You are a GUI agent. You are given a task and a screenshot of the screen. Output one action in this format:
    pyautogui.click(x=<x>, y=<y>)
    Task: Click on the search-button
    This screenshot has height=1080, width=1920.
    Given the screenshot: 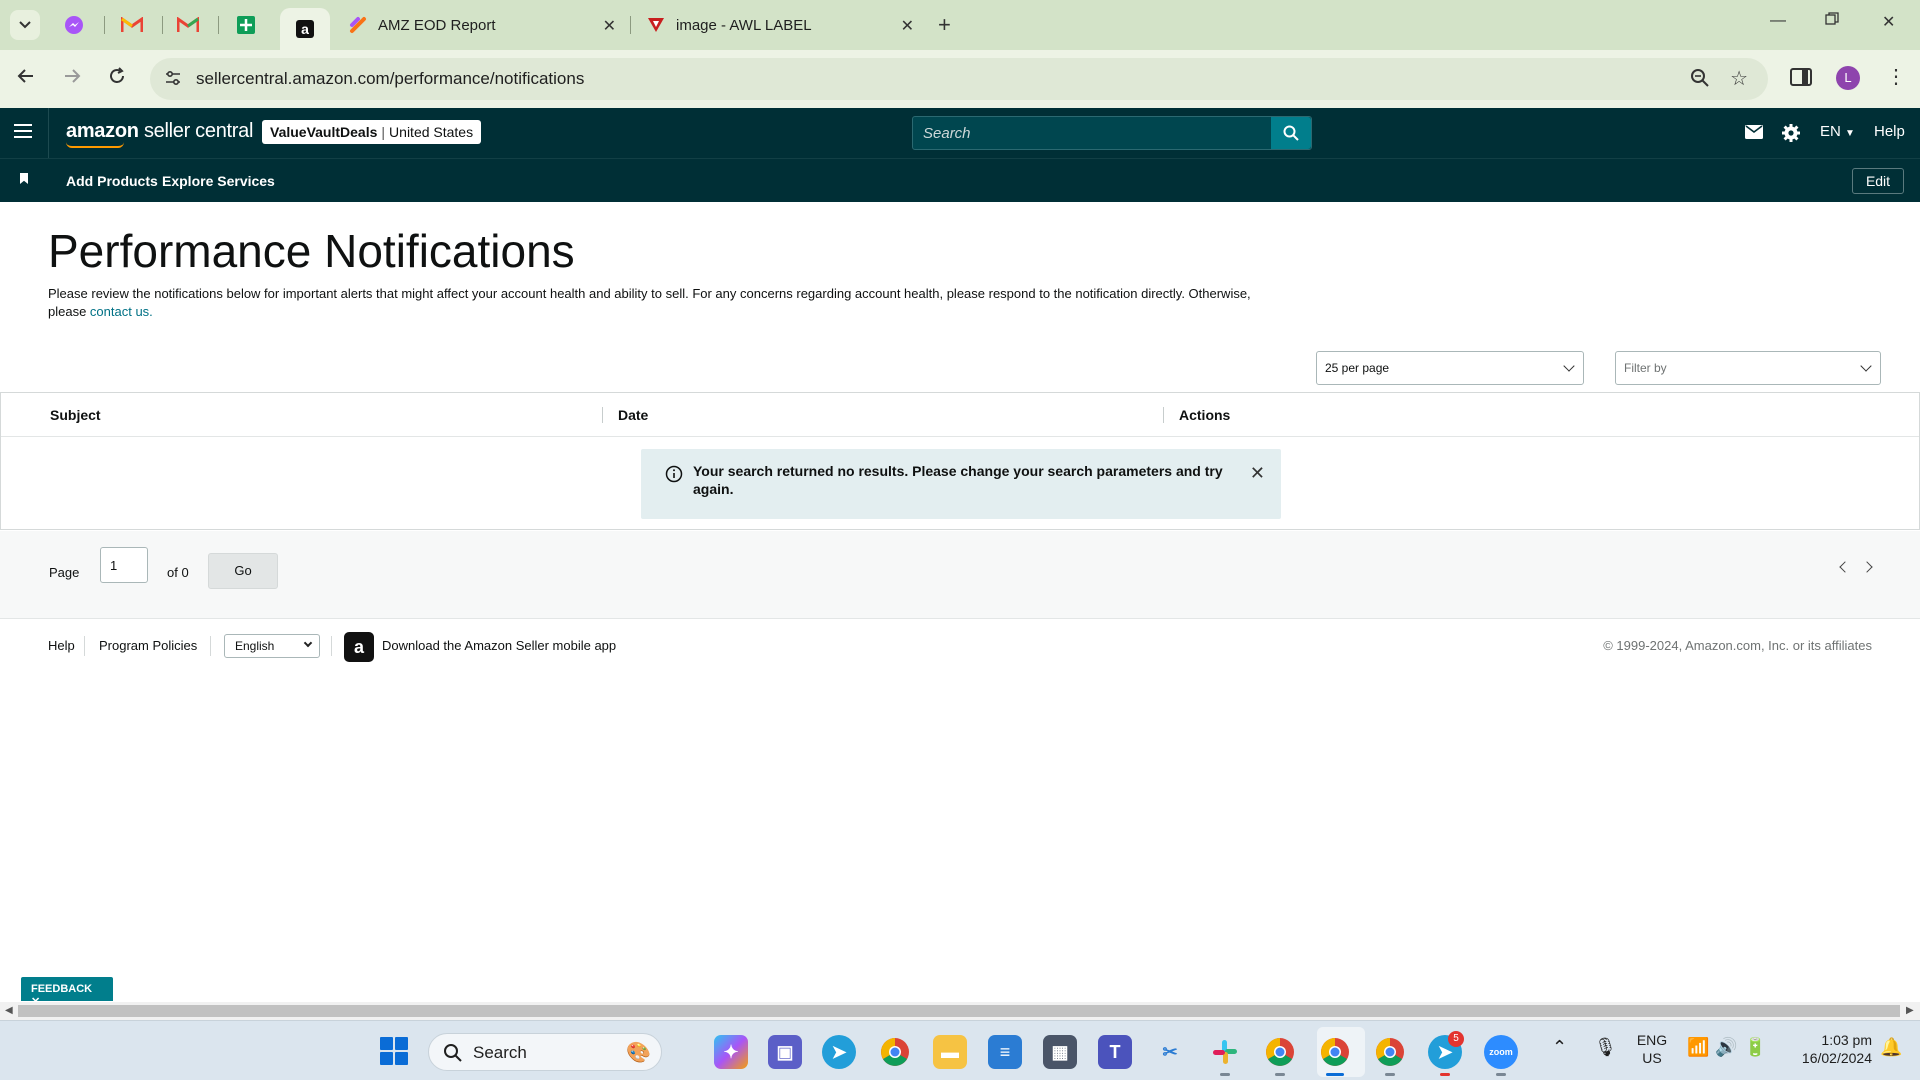 What is the action you would take?
    pyautogui.click(x=1291, y=133)
    